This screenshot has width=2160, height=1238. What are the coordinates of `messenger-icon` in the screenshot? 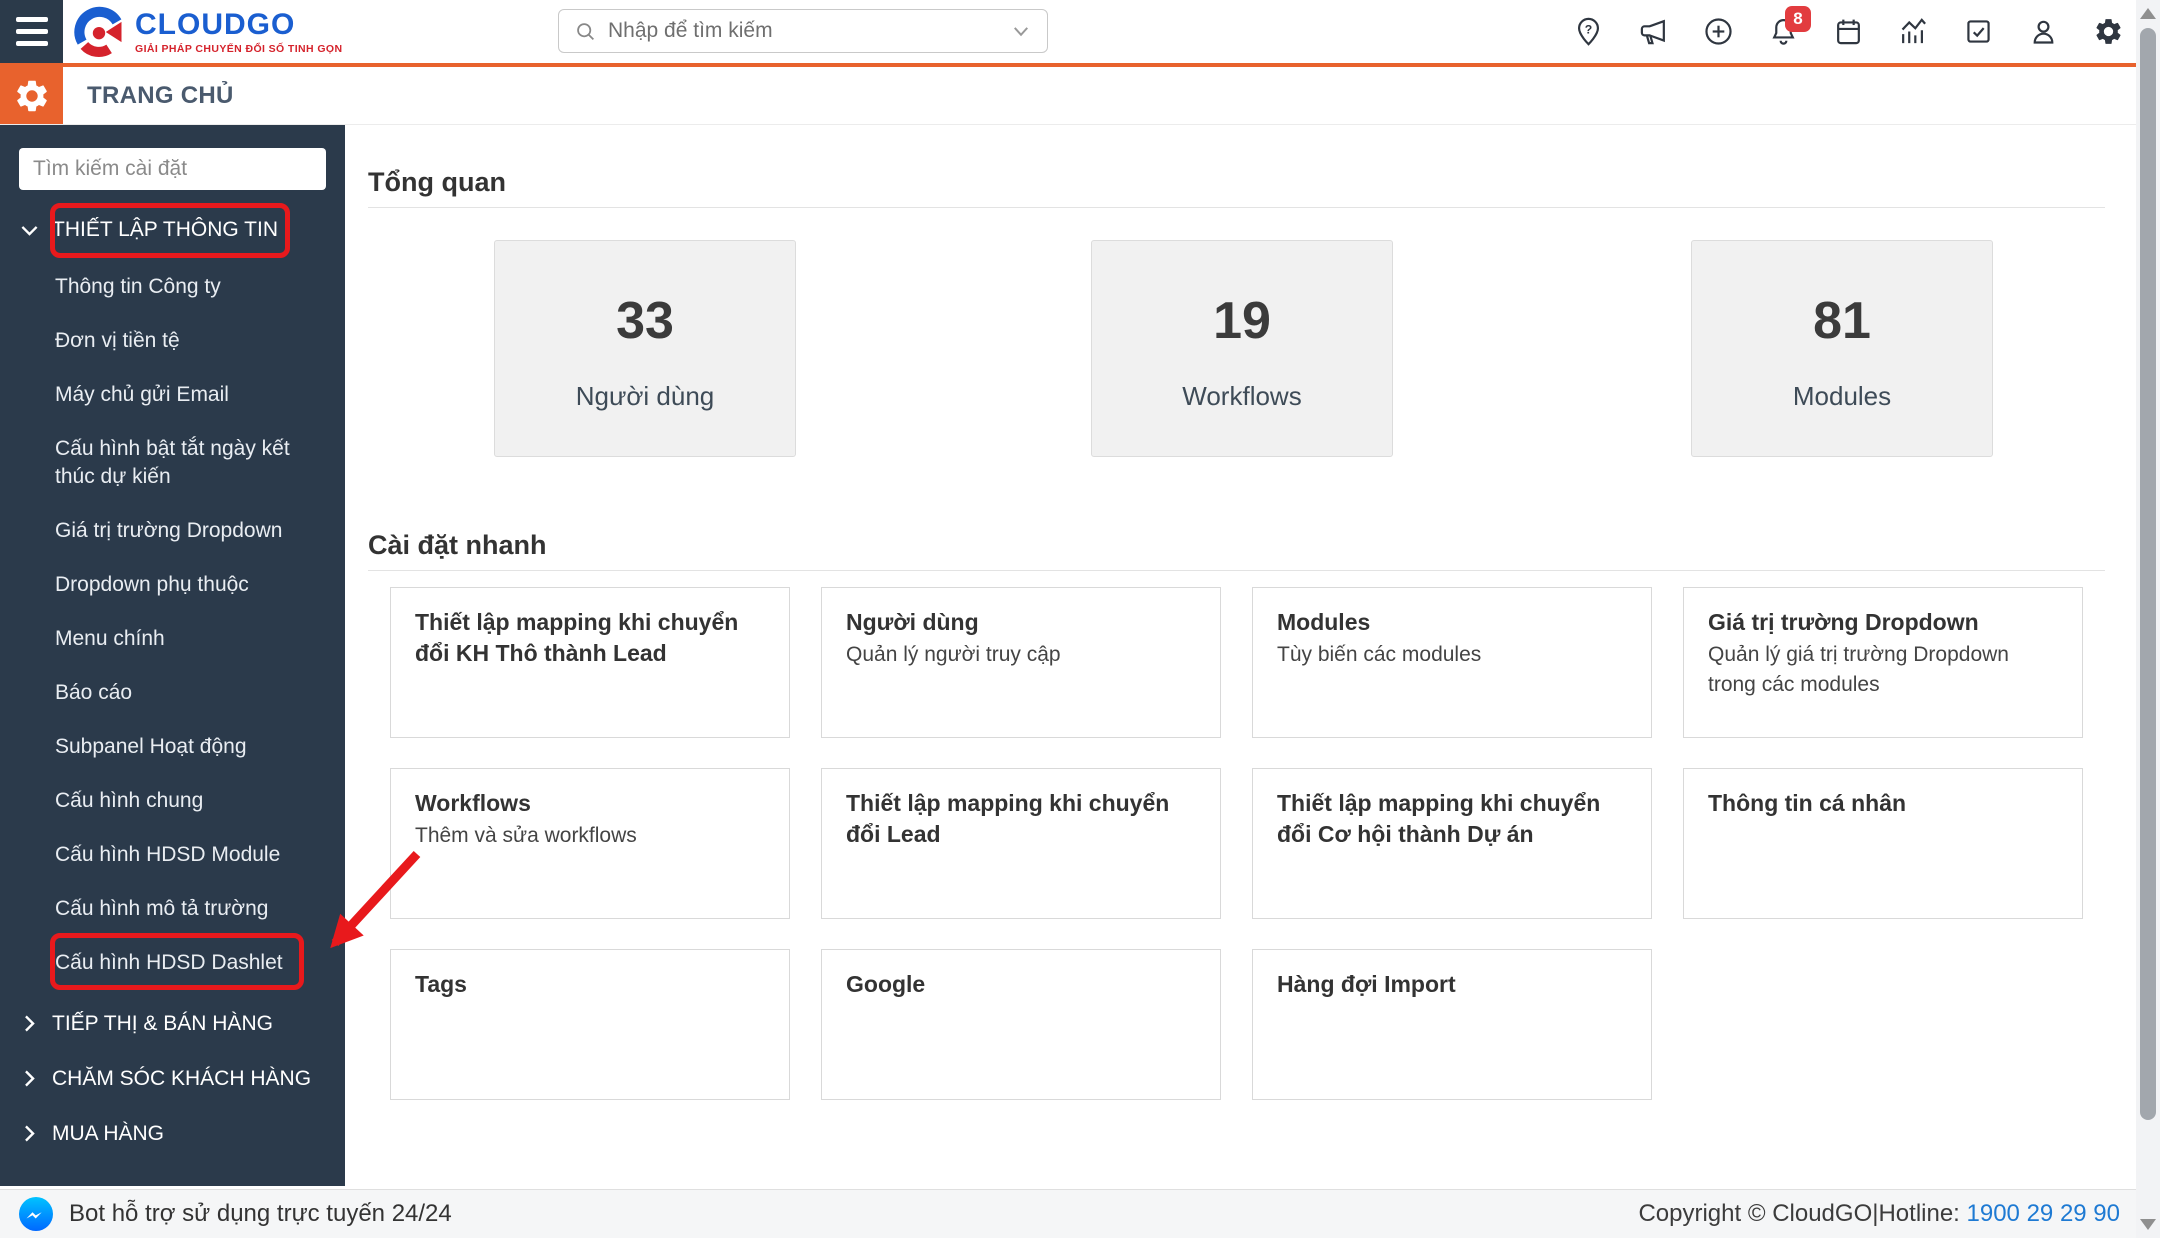 It's located at (36, 1214).